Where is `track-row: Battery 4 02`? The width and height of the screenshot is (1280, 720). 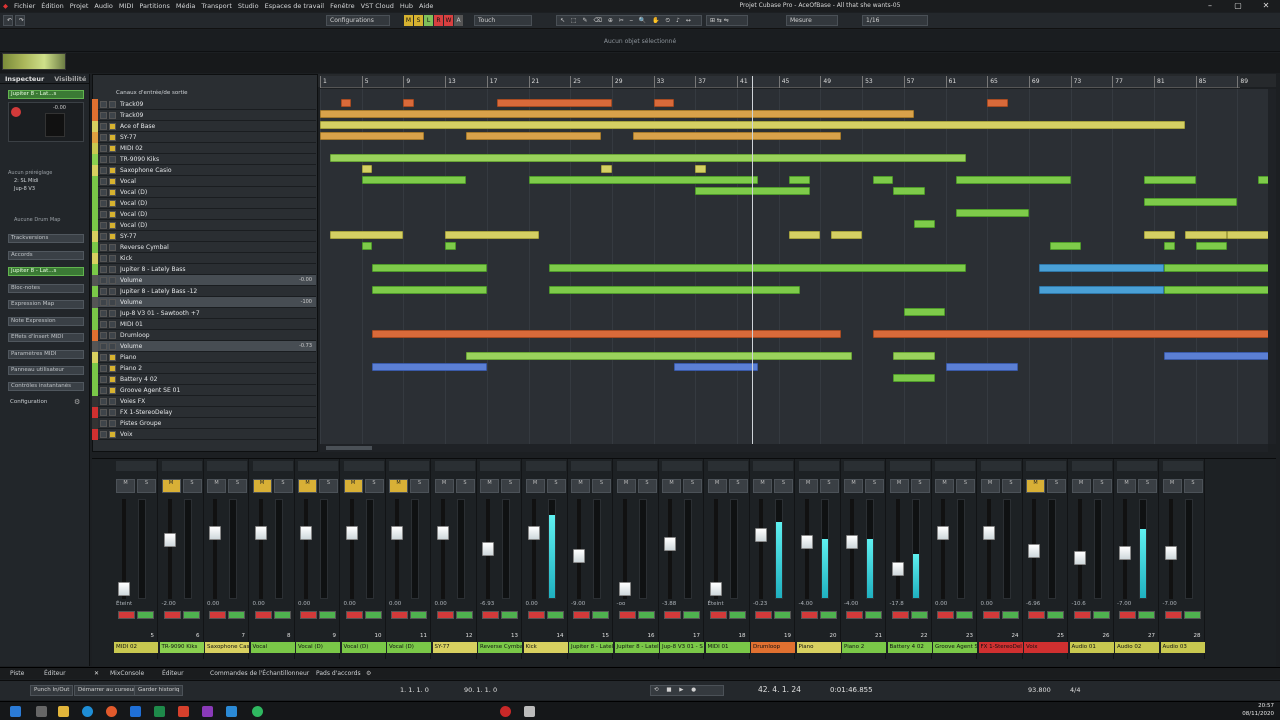
track-row: Battery 4 02 is located at coordinates (204, 379).